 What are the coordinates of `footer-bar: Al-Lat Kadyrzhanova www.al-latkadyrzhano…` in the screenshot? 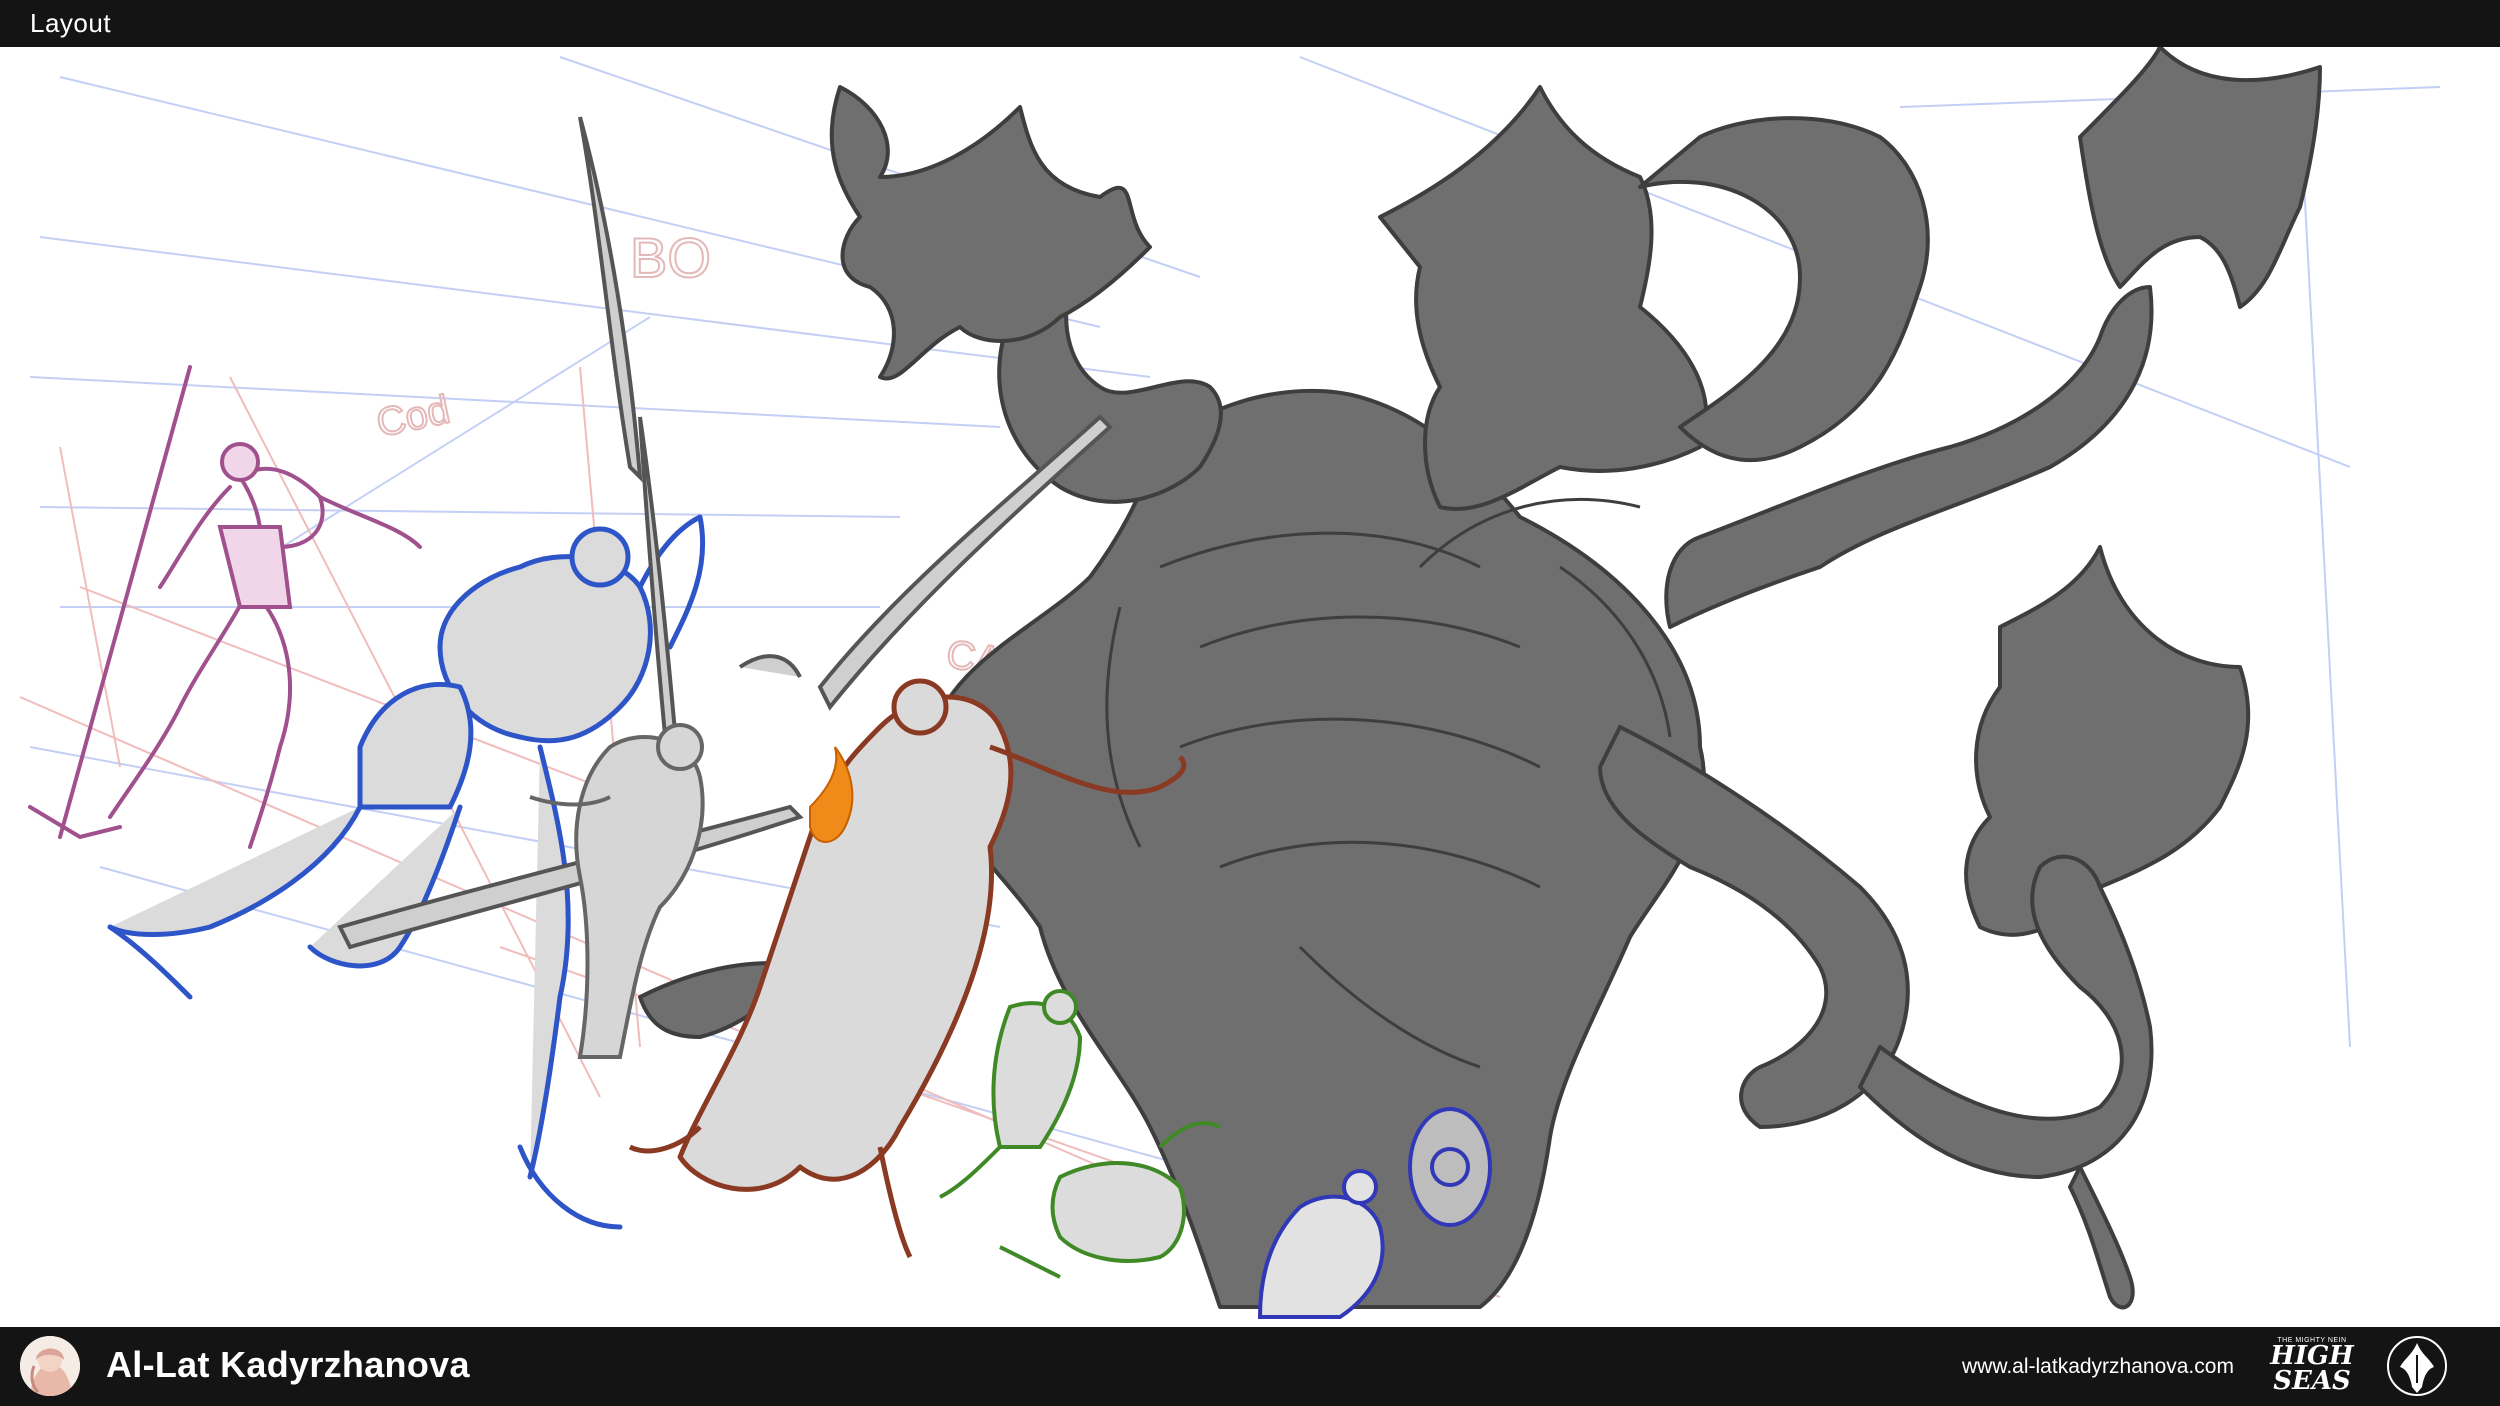 It's located at (1250, 1366).